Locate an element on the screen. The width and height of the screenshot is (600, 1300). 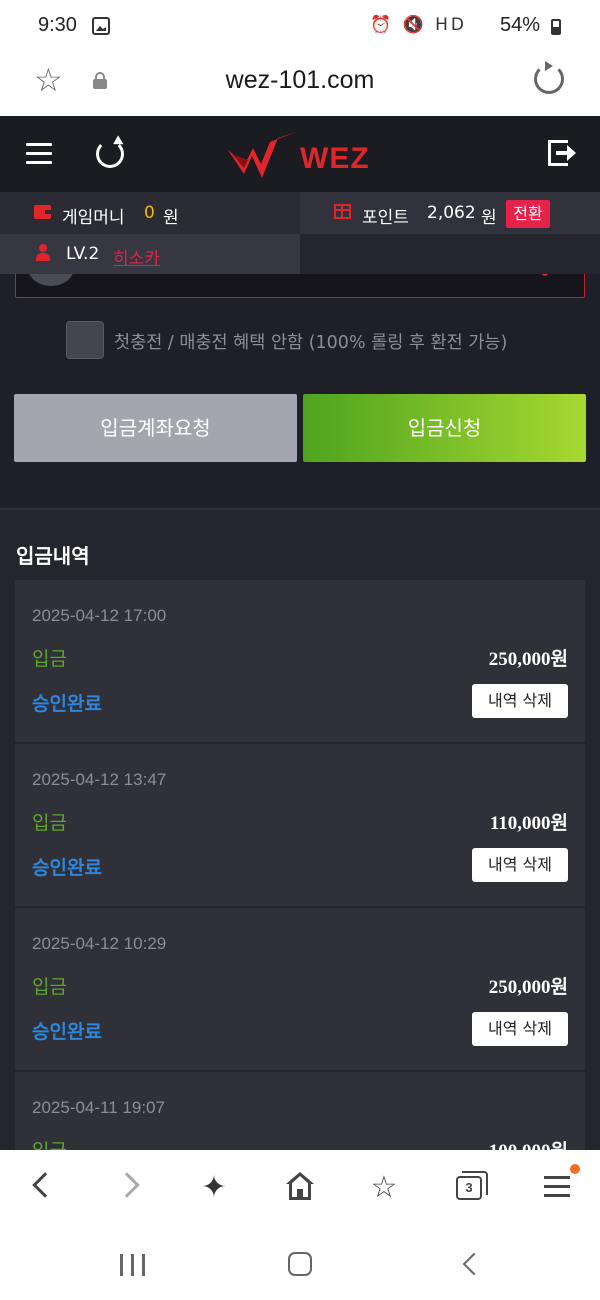
battery-percent: 54% is located at coordinates (520, 25).